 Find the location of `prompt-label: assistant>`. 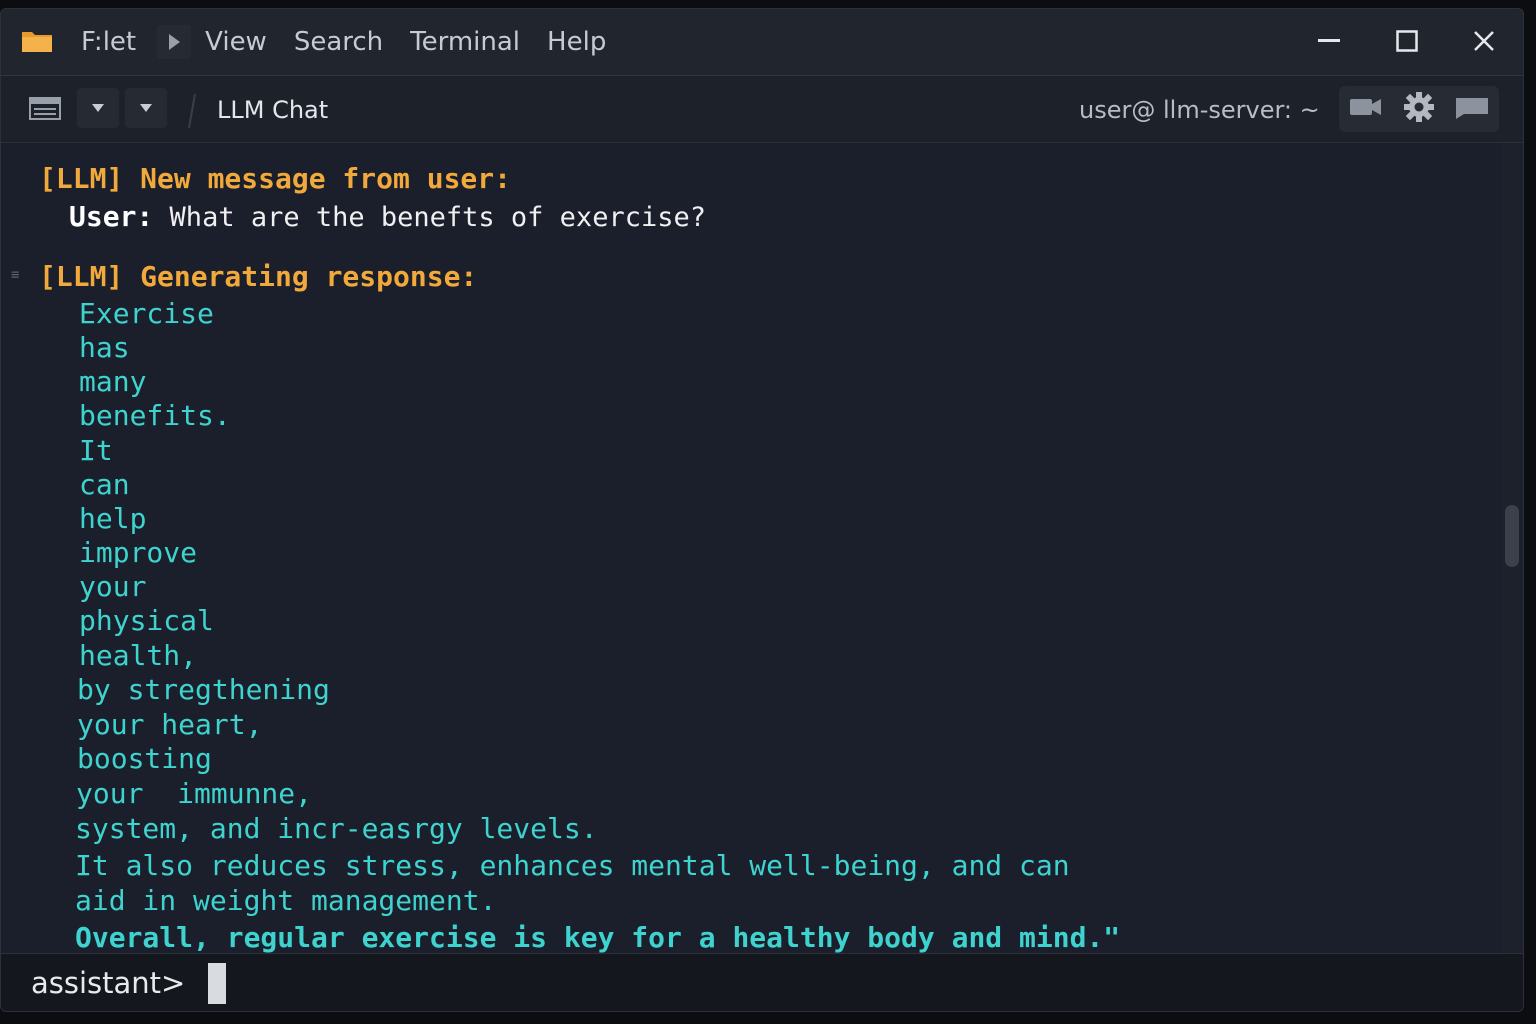

prompt-label: assistant> is located at coordinates (108, 983).